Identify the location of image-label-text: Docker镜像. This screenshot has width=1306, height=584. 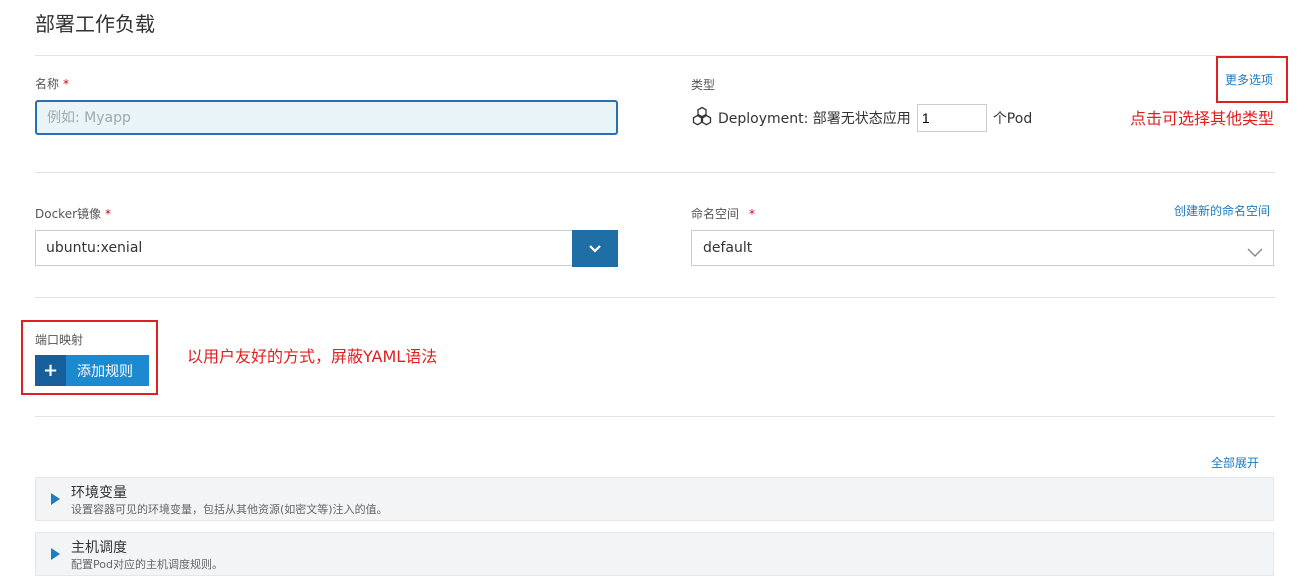
(68, 214).